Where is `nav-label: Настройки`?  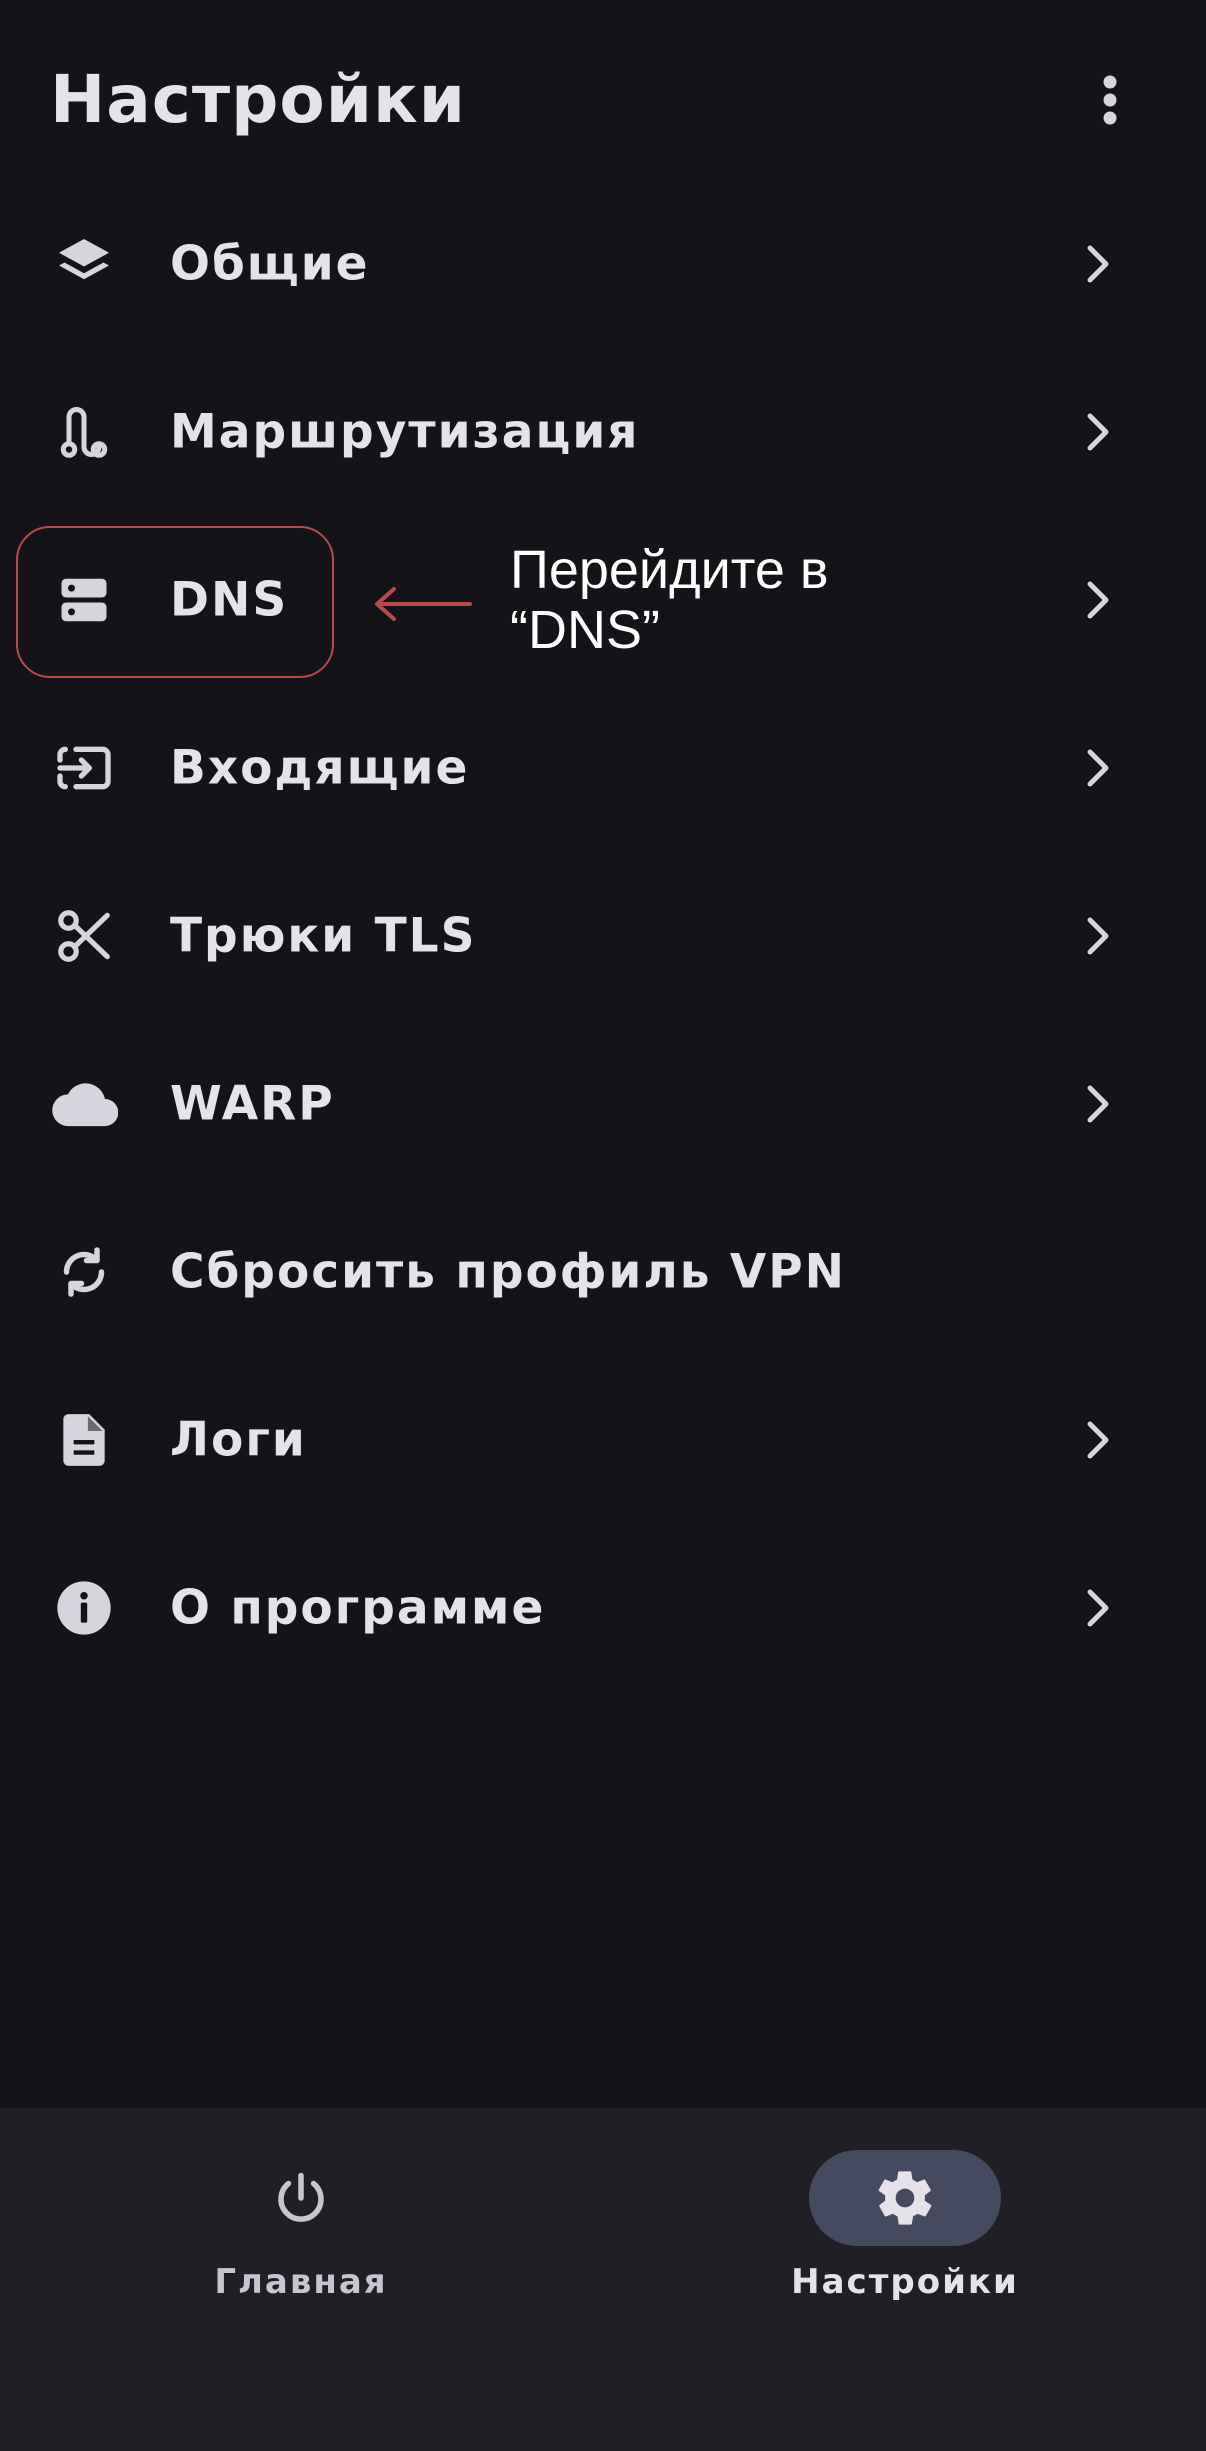 nav-label: Настройки is located at coordinates (905, 2282).